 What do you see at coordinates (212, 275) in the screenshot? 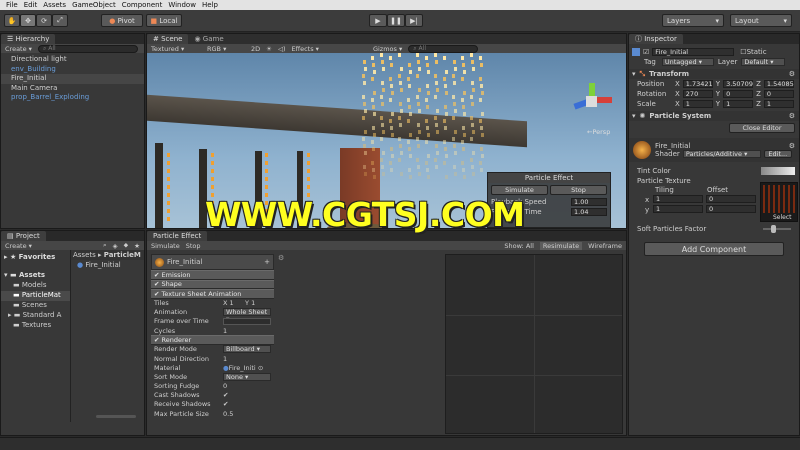
I see `module-emission: ✔ Emission` at bounding box center [212, 275].